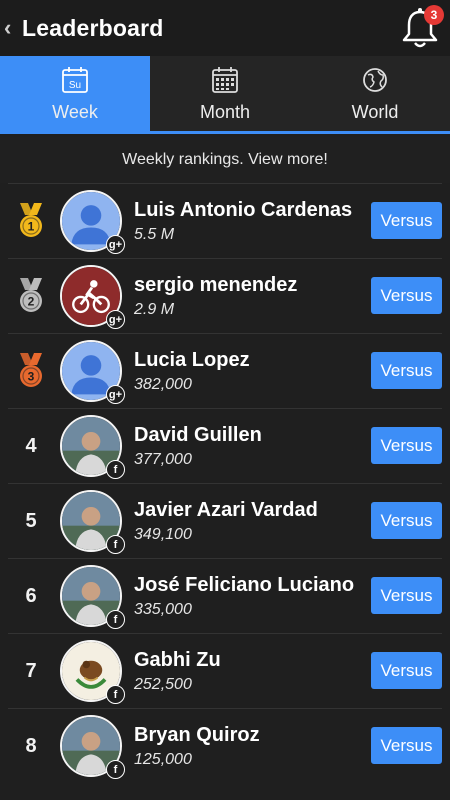 The height and width of the screenshot is (800, 450). What do you see at coordinates (245, 671) in the screenshot?
I see `player-info: Gabhi Zu 252,500` at bounding box center [245, 671].